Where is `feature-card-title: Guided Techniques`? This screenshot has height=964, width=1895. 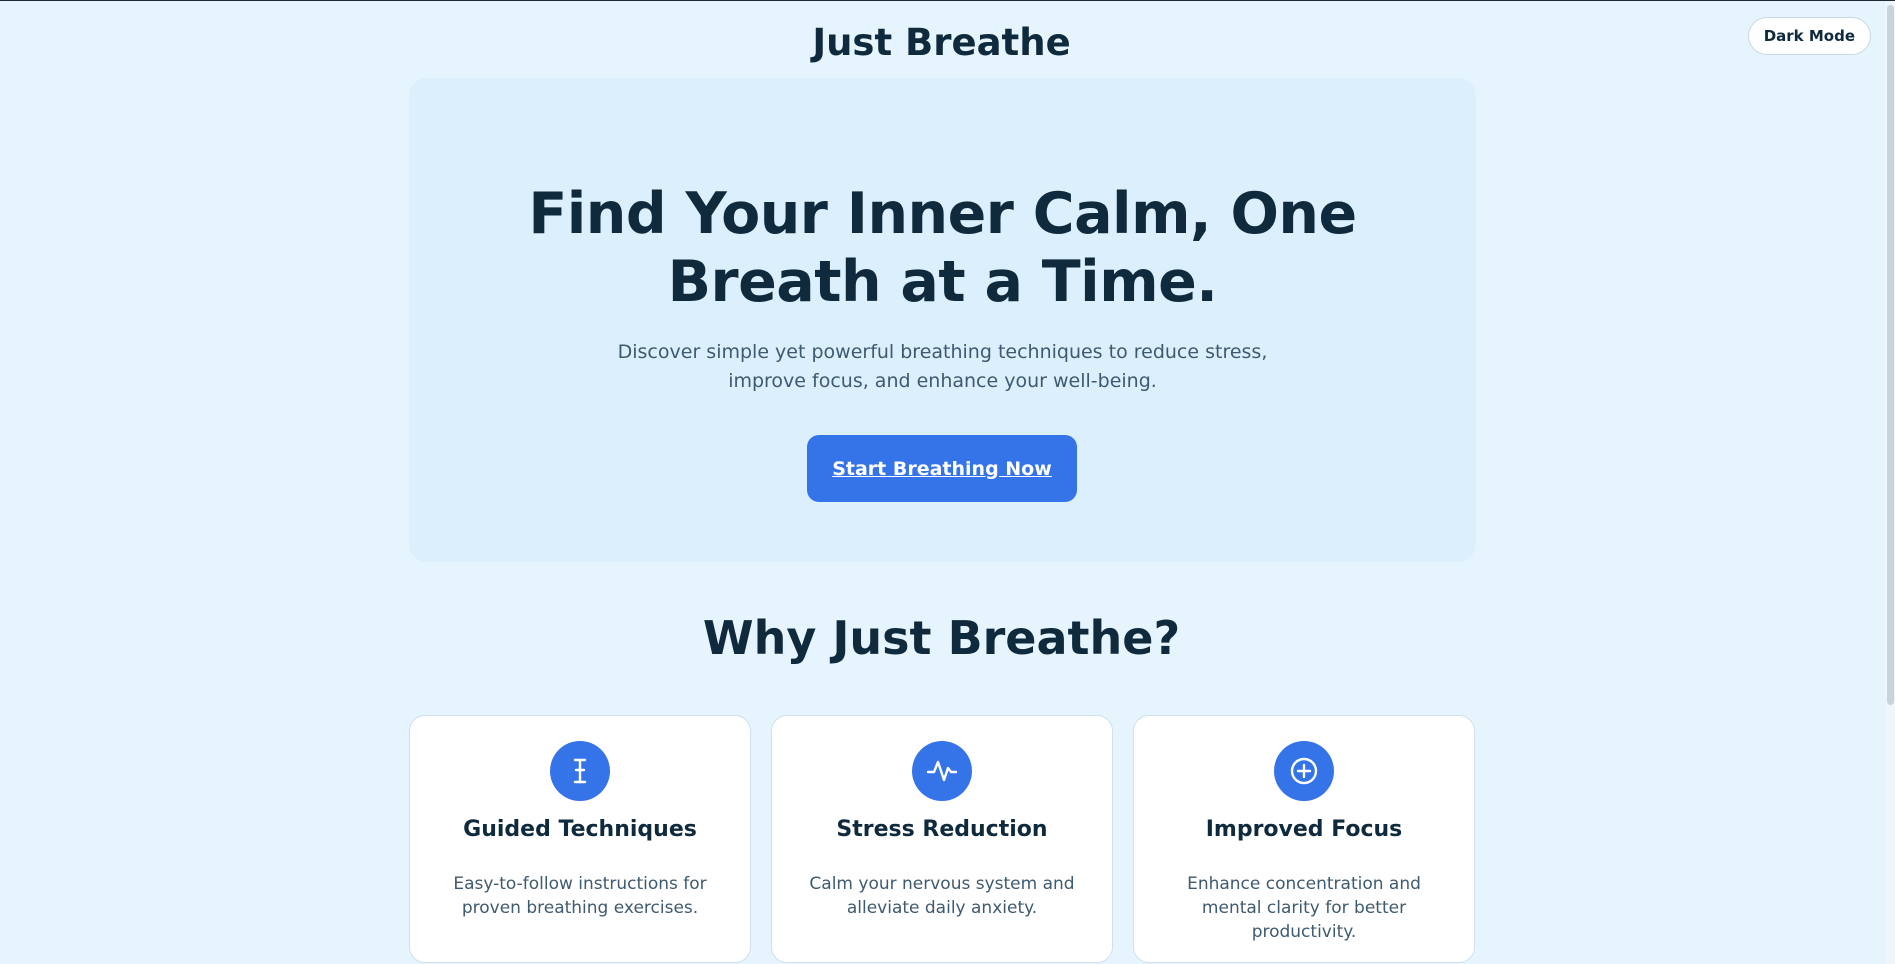
feature-card-title: Guided Techniques is located at coordinates (580, 829).